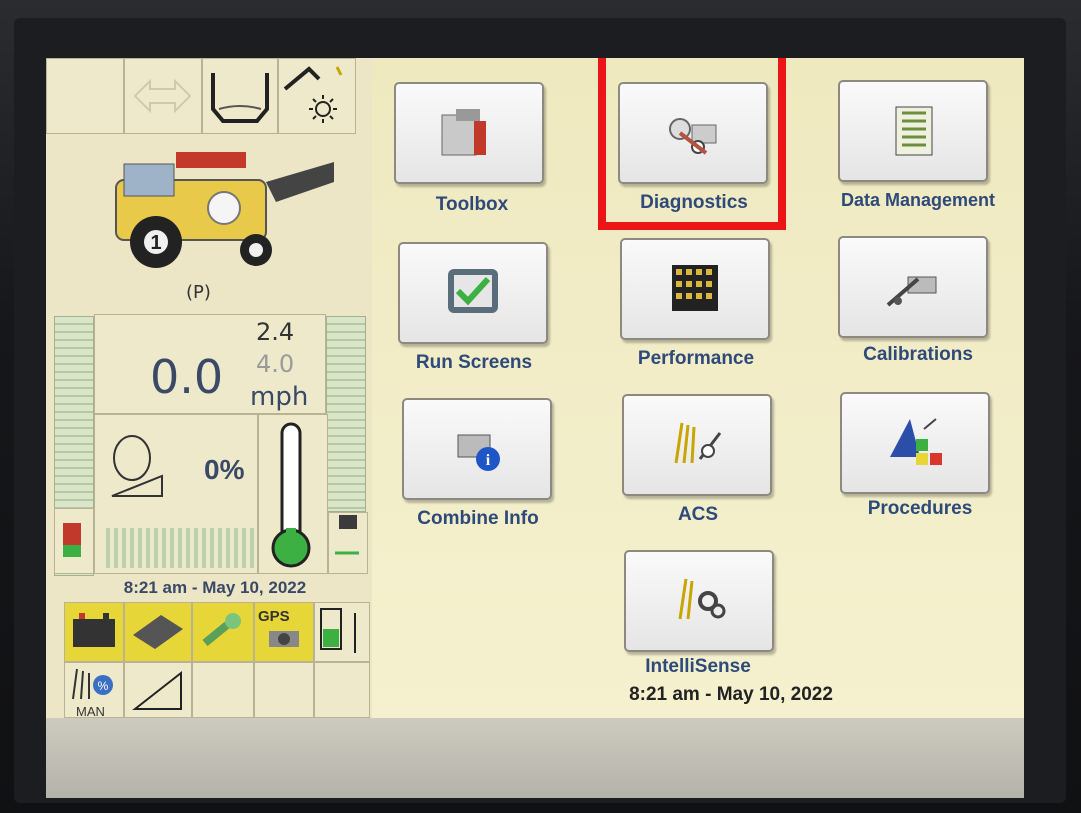 The width and height of the screenshot is (1081, 813). I want to click on acs-button, so click(697, 445).